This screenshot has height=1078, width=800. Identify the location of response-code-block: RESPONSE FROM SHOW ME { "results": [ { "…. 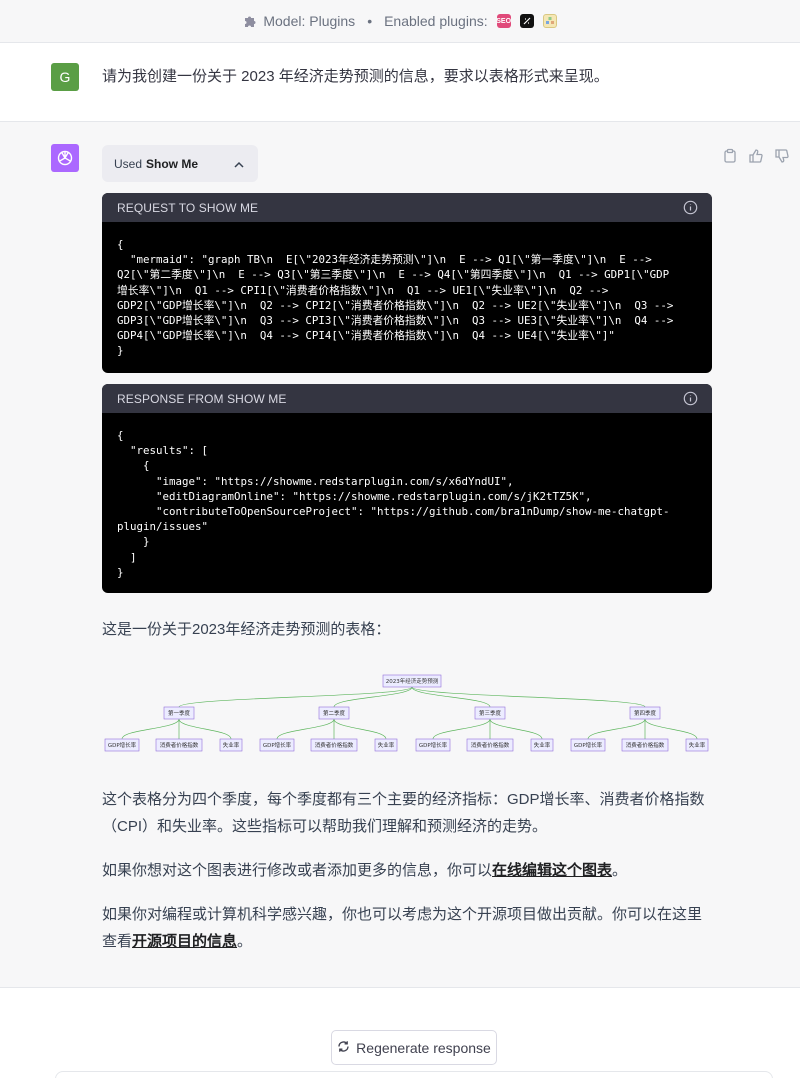
(407, 488).